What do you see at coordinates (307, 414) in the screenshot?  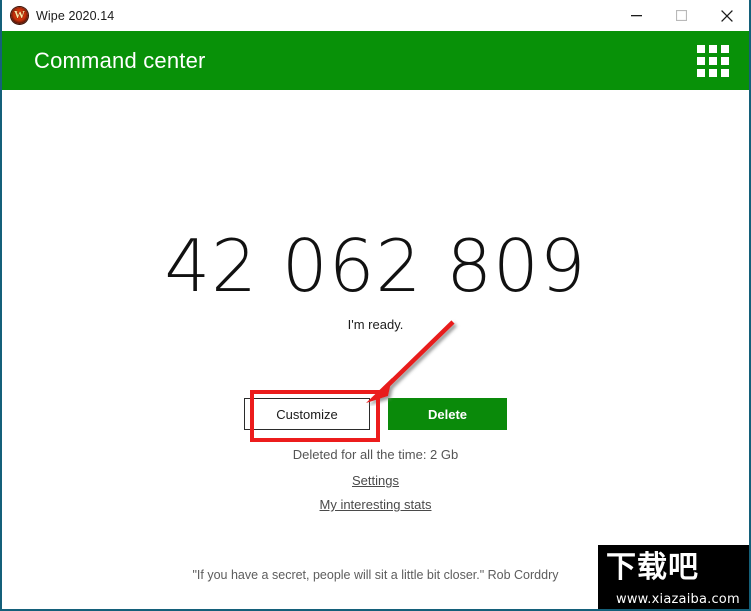 I see `customize-button: Customize` at bounding box center [307, 414].